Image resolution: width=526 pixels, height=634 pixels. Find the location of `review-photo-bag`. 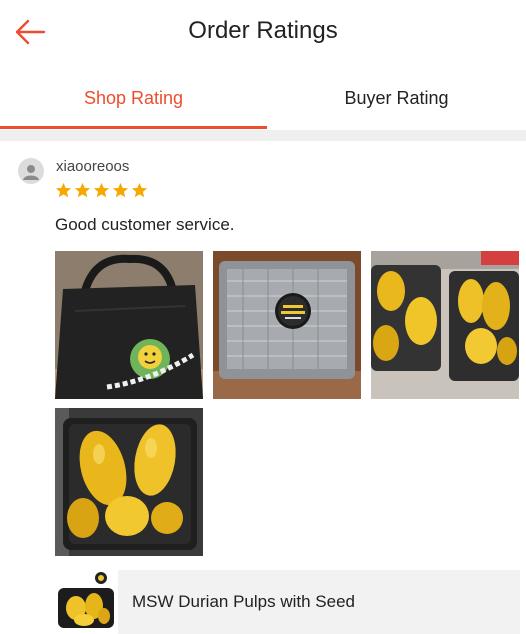

review-photo-bag is located at coordinates (129, 325).